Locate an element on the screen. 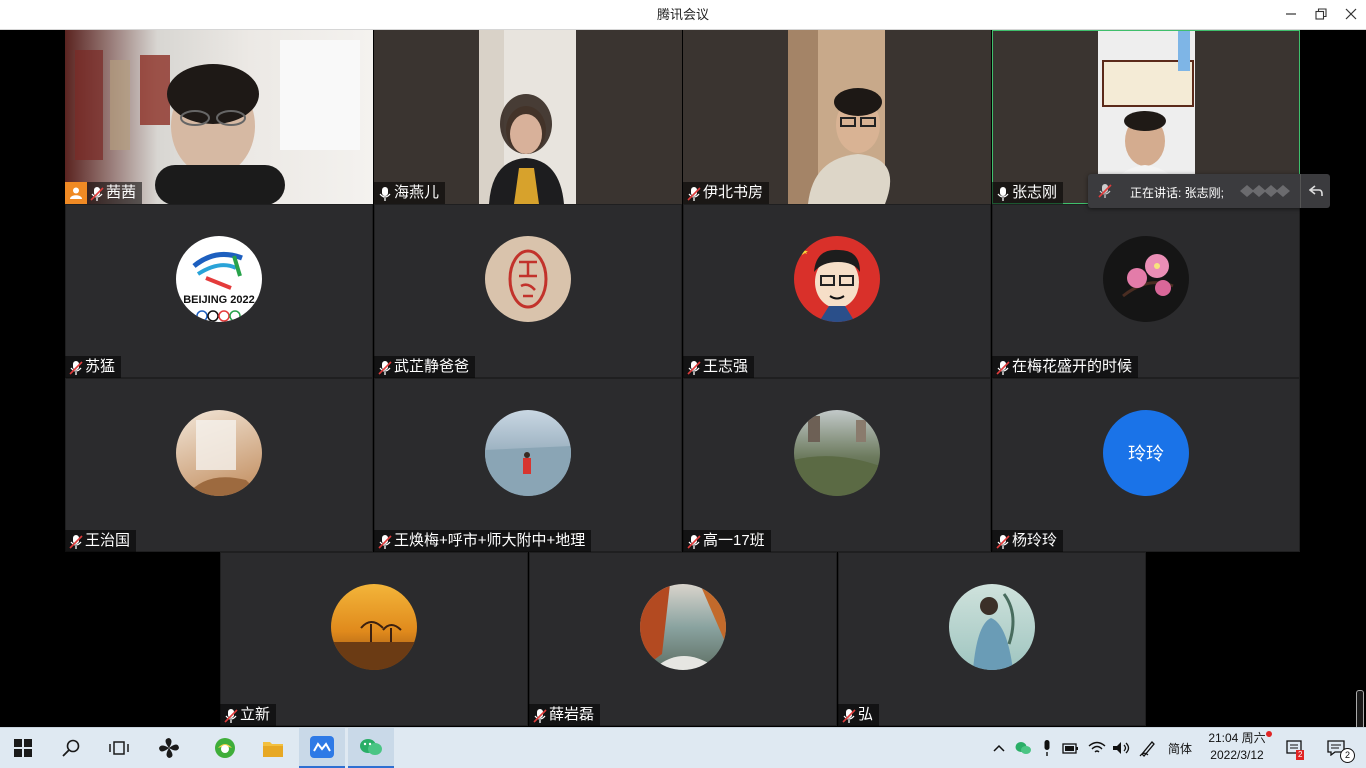 The width and height of the screenshot is (1366, 768). participant-tile: 立新 is located at coordinates (374, 639).